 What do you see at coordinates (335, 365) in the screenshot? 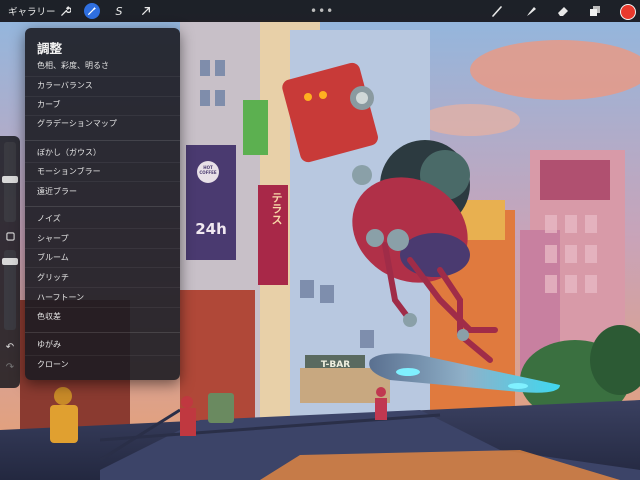
I see `tbar-sign-text: T-BAR` at bounding box center [335, 365].